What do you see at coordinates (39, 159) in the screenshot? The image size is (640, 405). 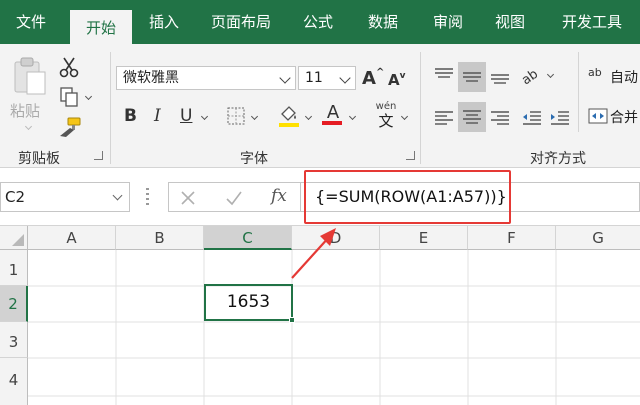 I see `clipboard-group-label: 剪贴板` at bounding box center [39, 159].